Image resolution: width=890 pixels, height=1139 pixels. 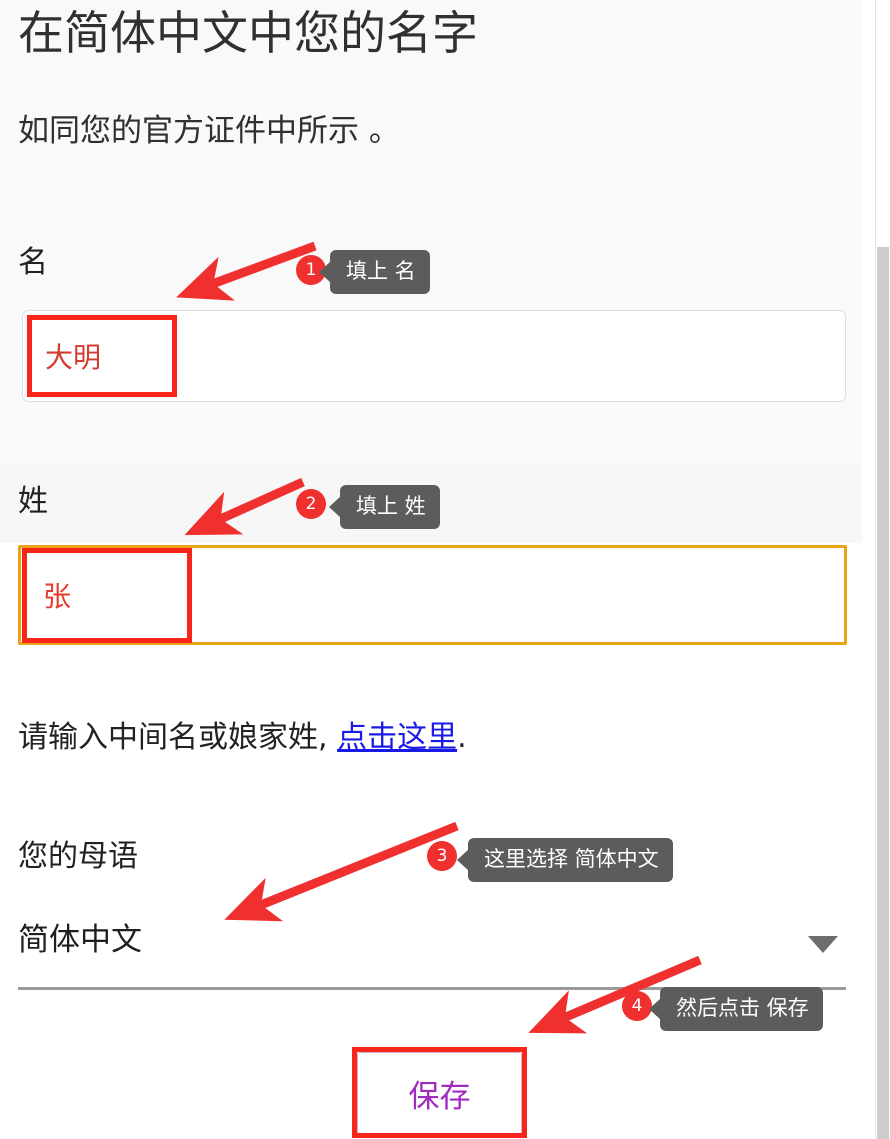 I want to click on language-label: 您的母语, so click(x=78, y=856).